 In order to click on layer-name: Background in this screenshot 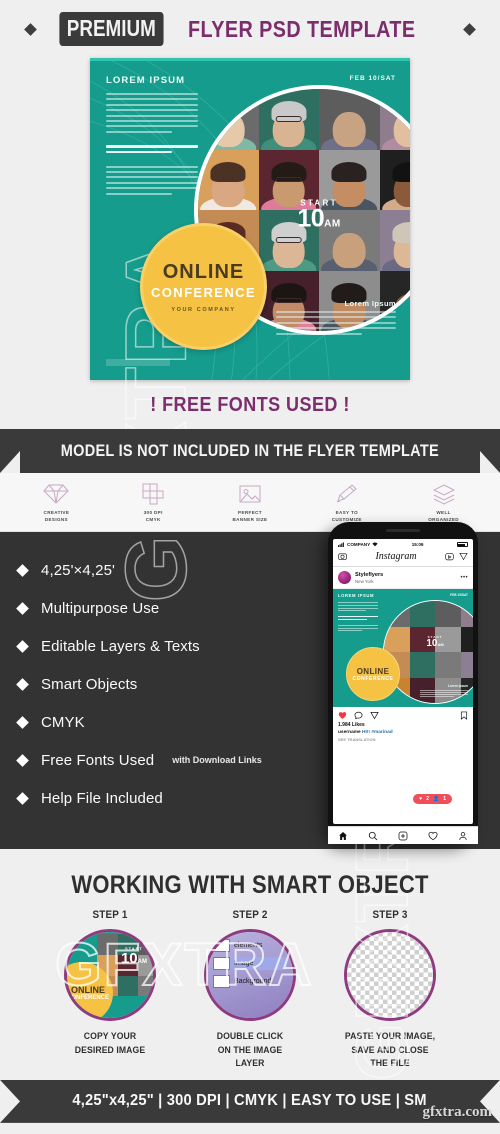, I will do `click(253, 982)`.